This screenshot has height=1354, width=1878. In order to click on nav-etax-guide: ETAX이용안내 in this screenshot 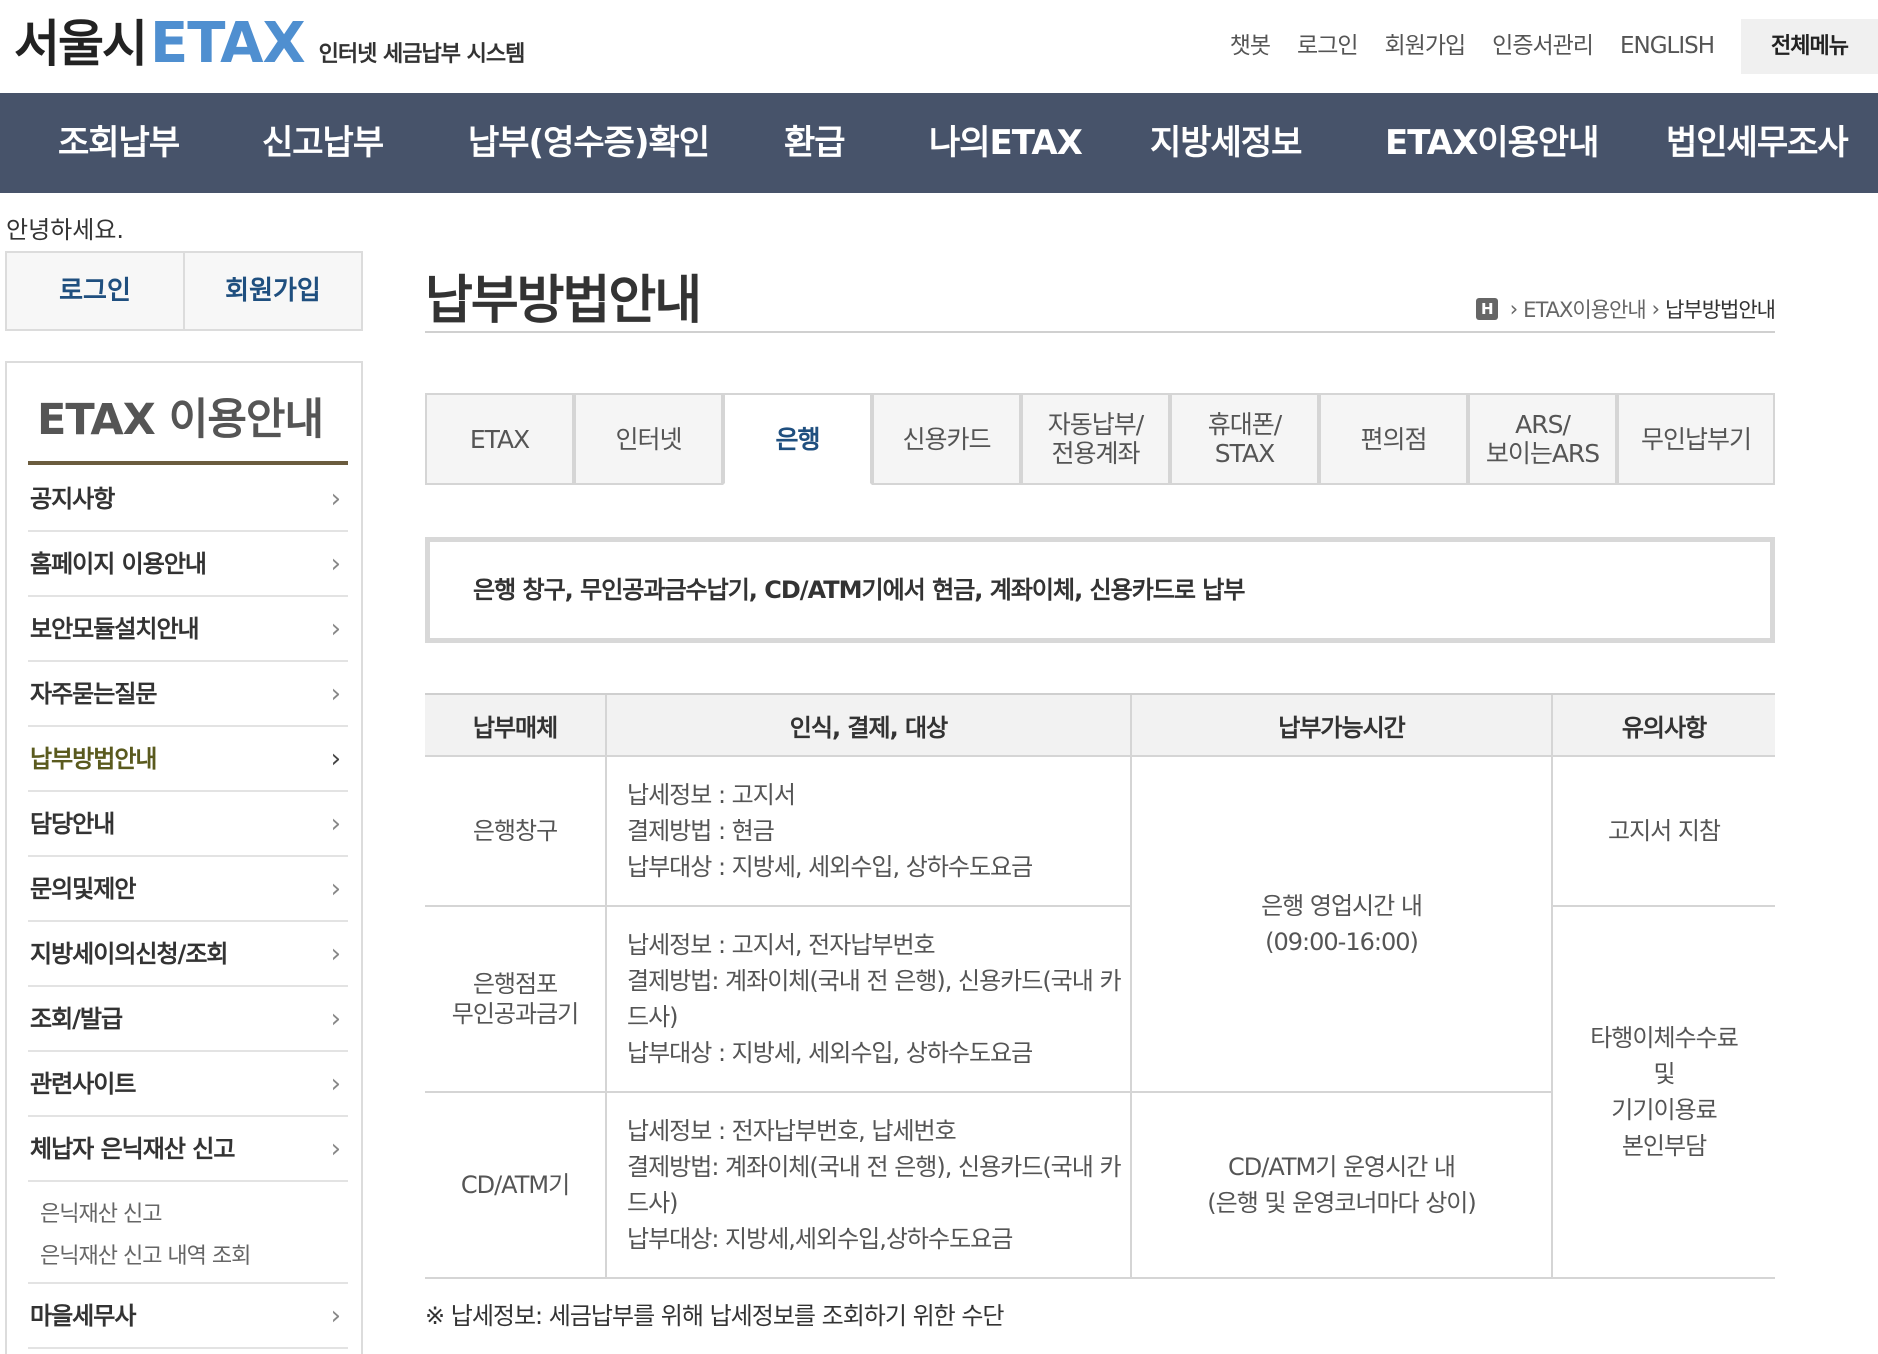, I will do `click(1492, 143)`.